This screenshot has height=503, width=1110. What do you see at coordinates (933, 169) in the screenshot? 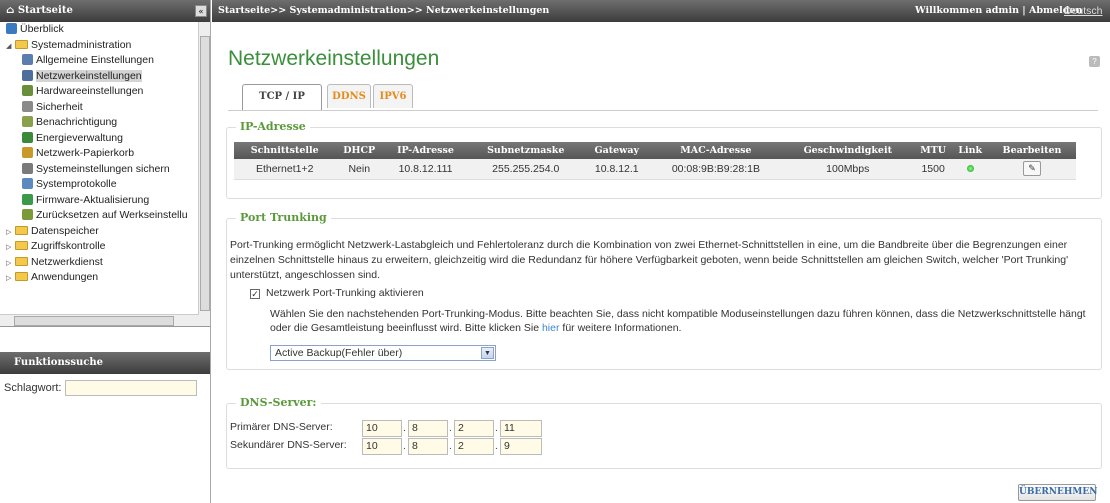
I see `mtu-cell: 1500` at bounding box center [933, 169].